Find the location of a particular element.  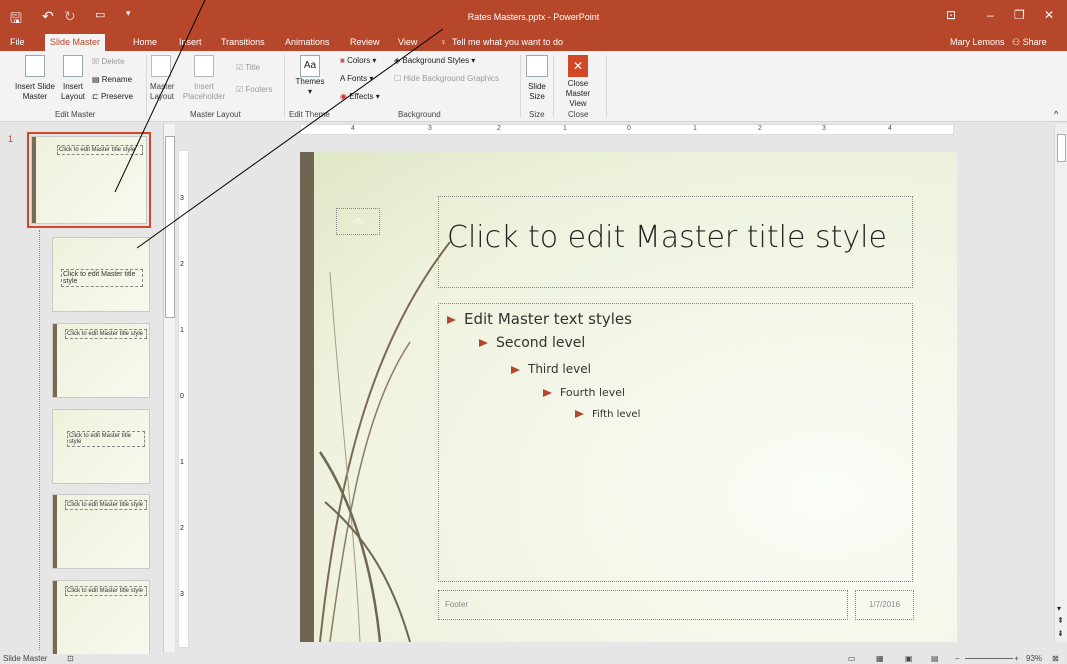

master-thumbnail: Click to edit Master title style is located at coordinates (89, 180).